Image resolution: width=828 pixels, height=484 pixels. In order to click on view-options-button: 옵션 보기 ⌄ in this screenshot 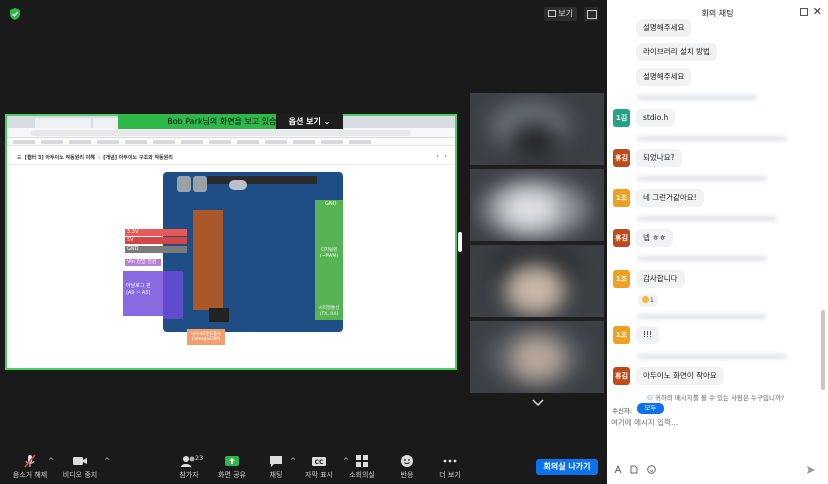, I will do `click(309, 121)`.